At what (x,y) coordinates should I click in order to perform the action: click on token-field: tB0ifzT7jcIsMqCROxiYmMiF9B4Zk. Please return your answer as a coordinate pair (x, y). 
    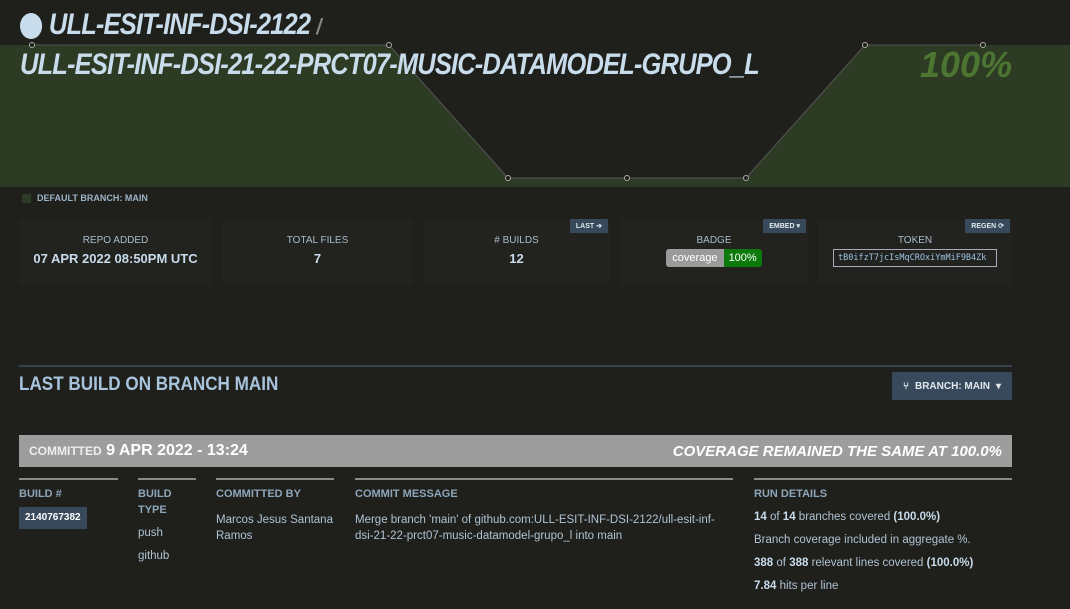
    Looking at the image, I should click on (915, 258).